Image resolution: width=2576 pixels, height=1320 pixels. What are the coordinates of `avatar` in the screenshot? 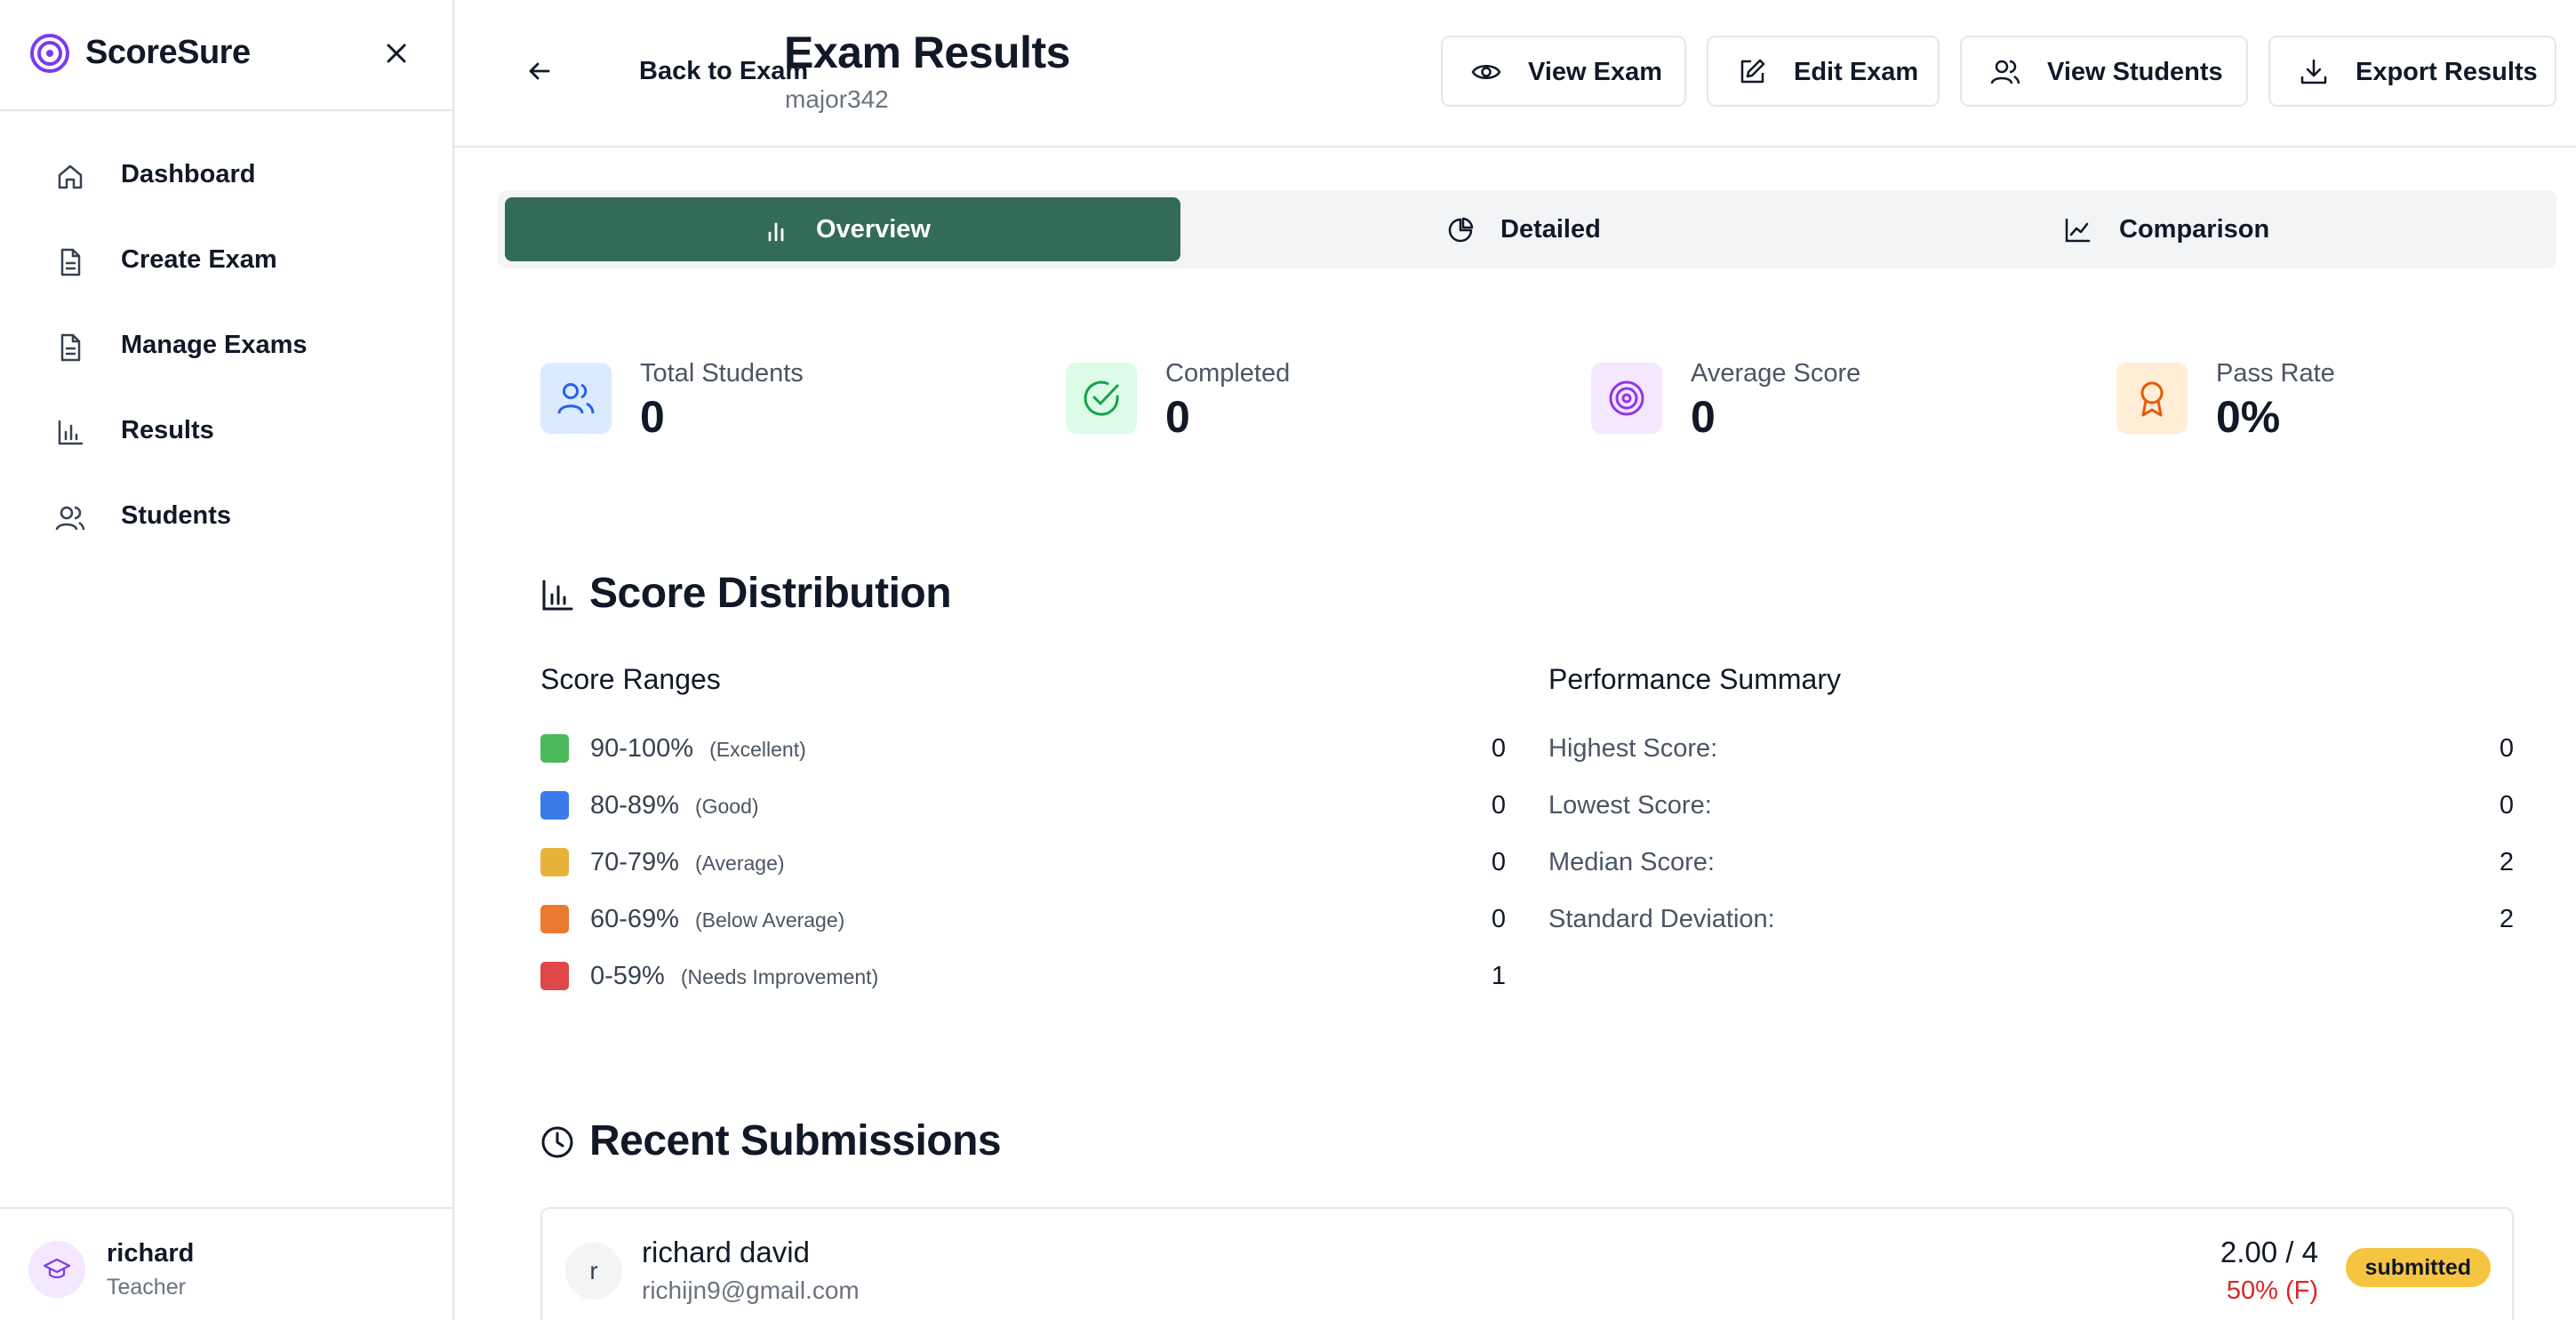 It's located at (56, 1269).